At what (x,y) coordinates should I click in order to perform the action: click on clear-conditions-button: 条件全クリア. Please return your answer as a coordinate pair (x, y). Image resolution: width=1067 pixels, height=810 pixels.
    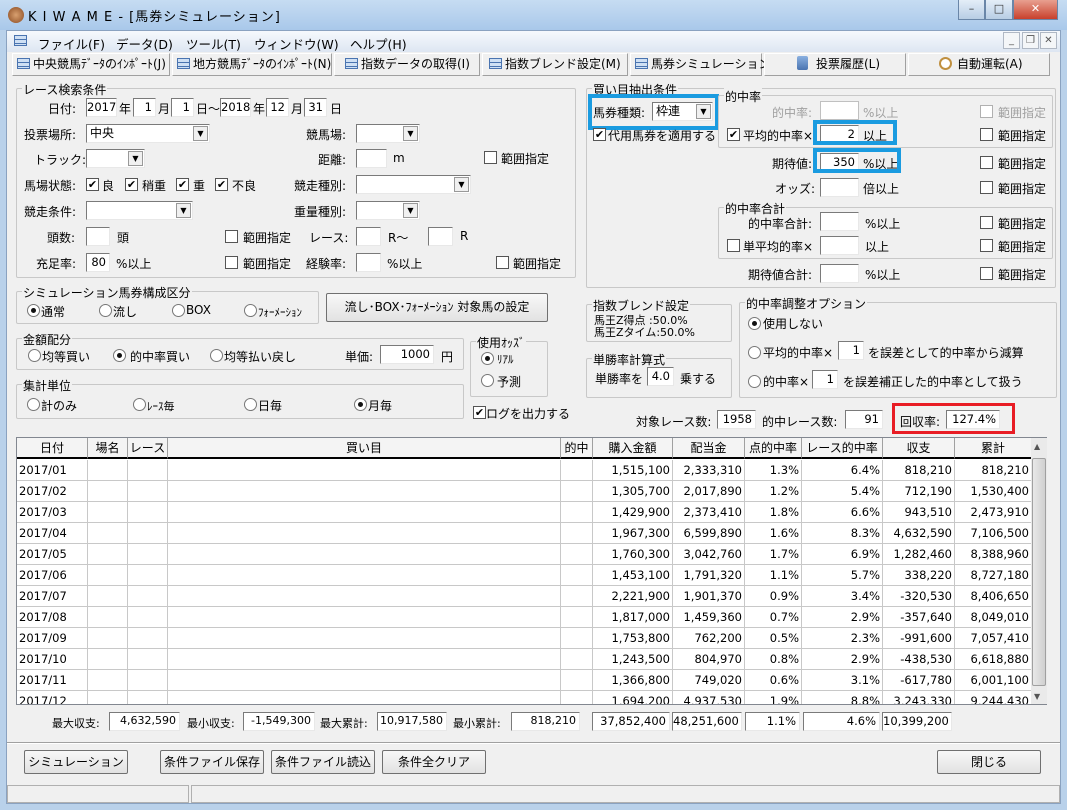
    Looking at the image, I should click on (434, 762).